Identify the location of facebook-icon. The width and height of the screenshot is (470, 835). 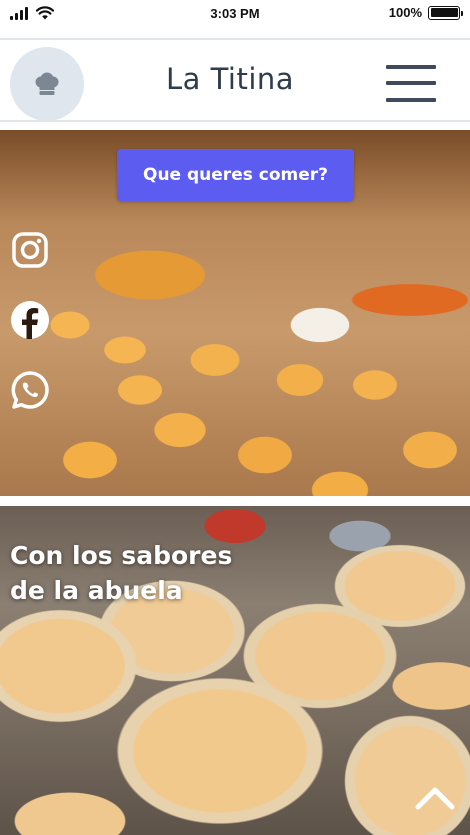
(30, 320).